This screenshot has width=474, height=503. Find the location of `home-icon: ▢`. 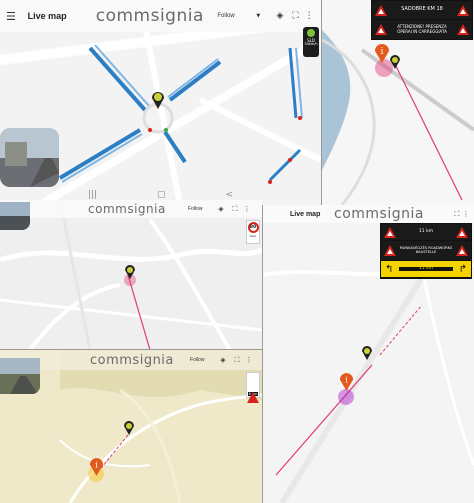

home-icon: ▢ is located at coordinates (161, 195).